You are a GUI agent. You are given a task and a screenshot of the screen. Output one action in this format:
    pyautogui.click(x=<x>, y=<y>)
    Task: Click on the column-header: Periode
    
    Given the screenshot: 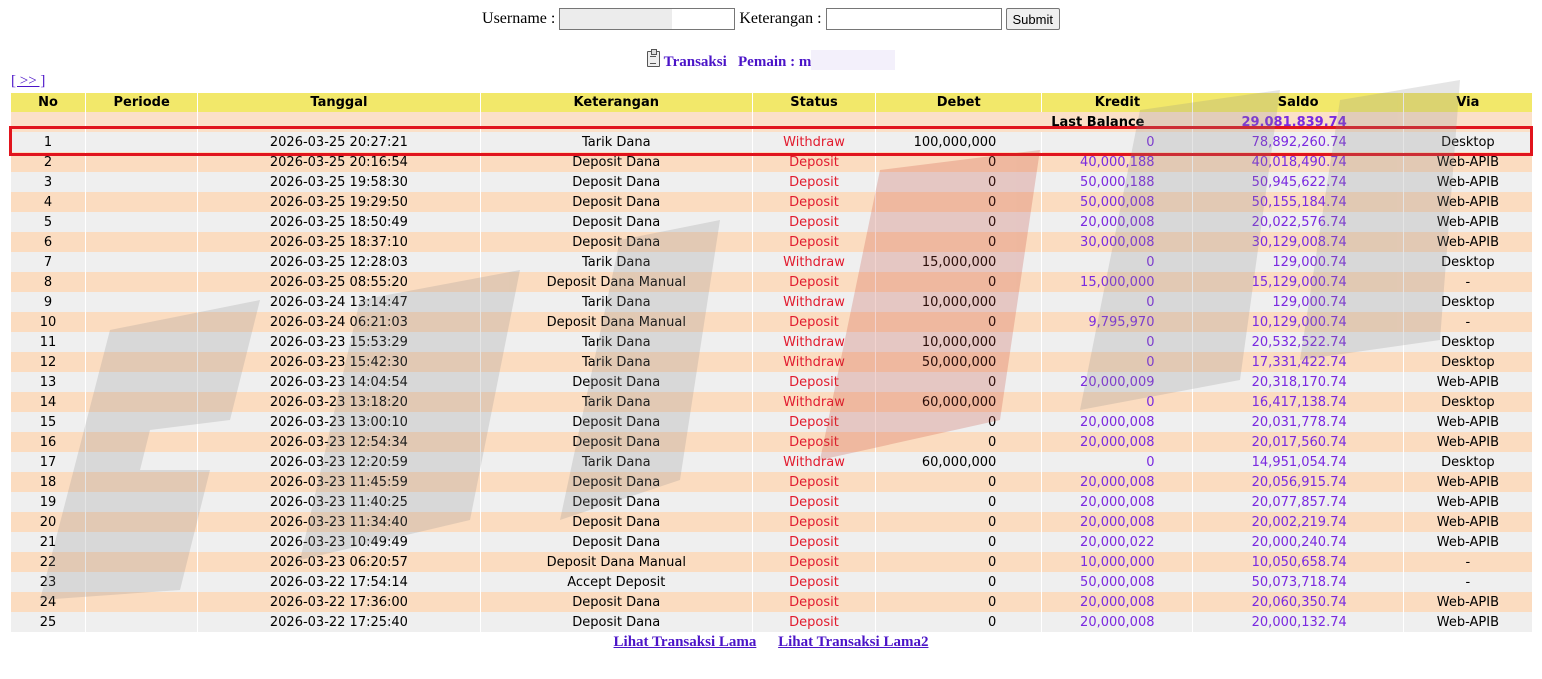 What is the action you would take?
    pyautogui.click(x=142, y=102)
    